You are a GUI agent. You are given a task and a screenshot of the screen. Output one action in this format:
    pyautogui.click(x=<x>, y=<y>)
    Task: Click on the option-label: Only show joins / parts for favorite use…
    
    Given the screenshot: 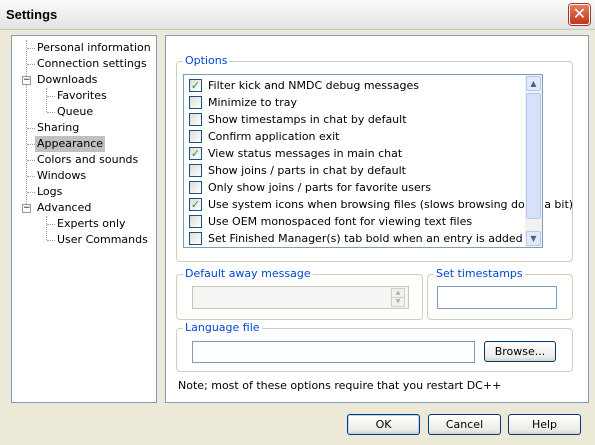 What is the action you would take?
    pyautogui.click(x=320, y=187)
    